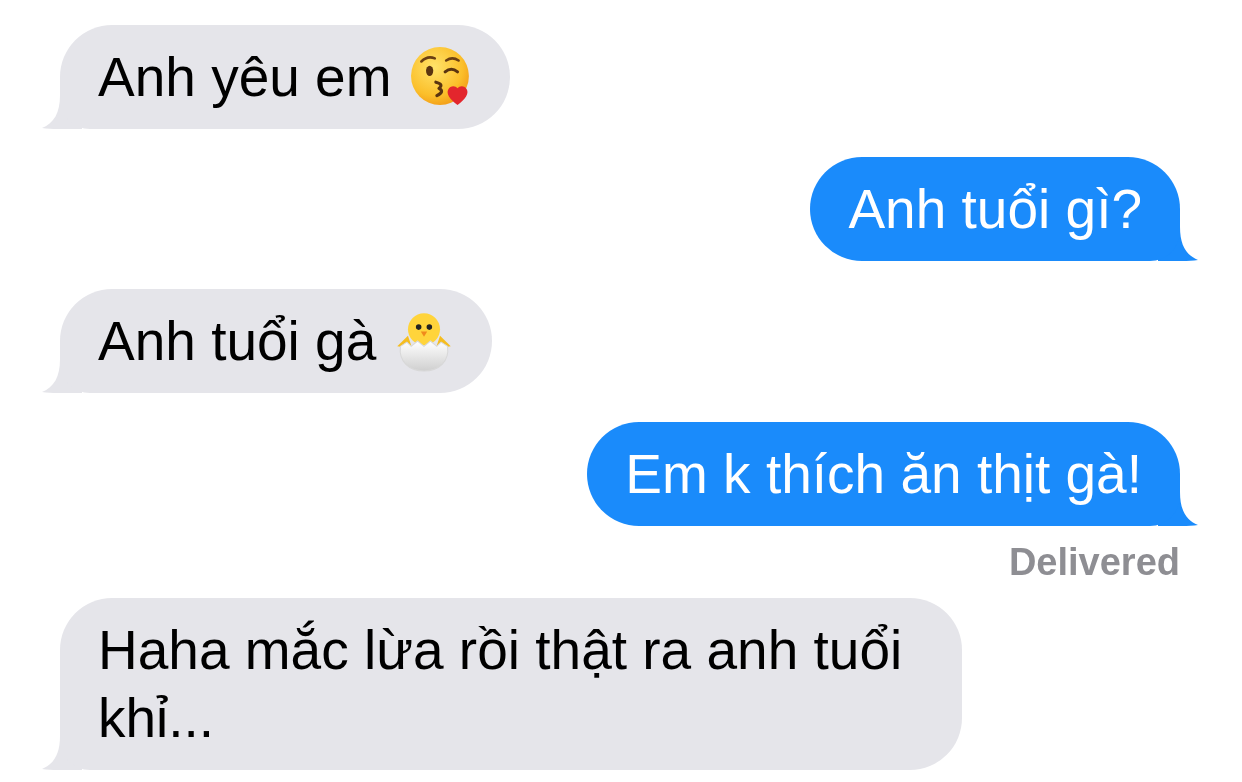 The image size is (1242, 782). I want to click on message-text: Anh yêu em, so click(245, 77).